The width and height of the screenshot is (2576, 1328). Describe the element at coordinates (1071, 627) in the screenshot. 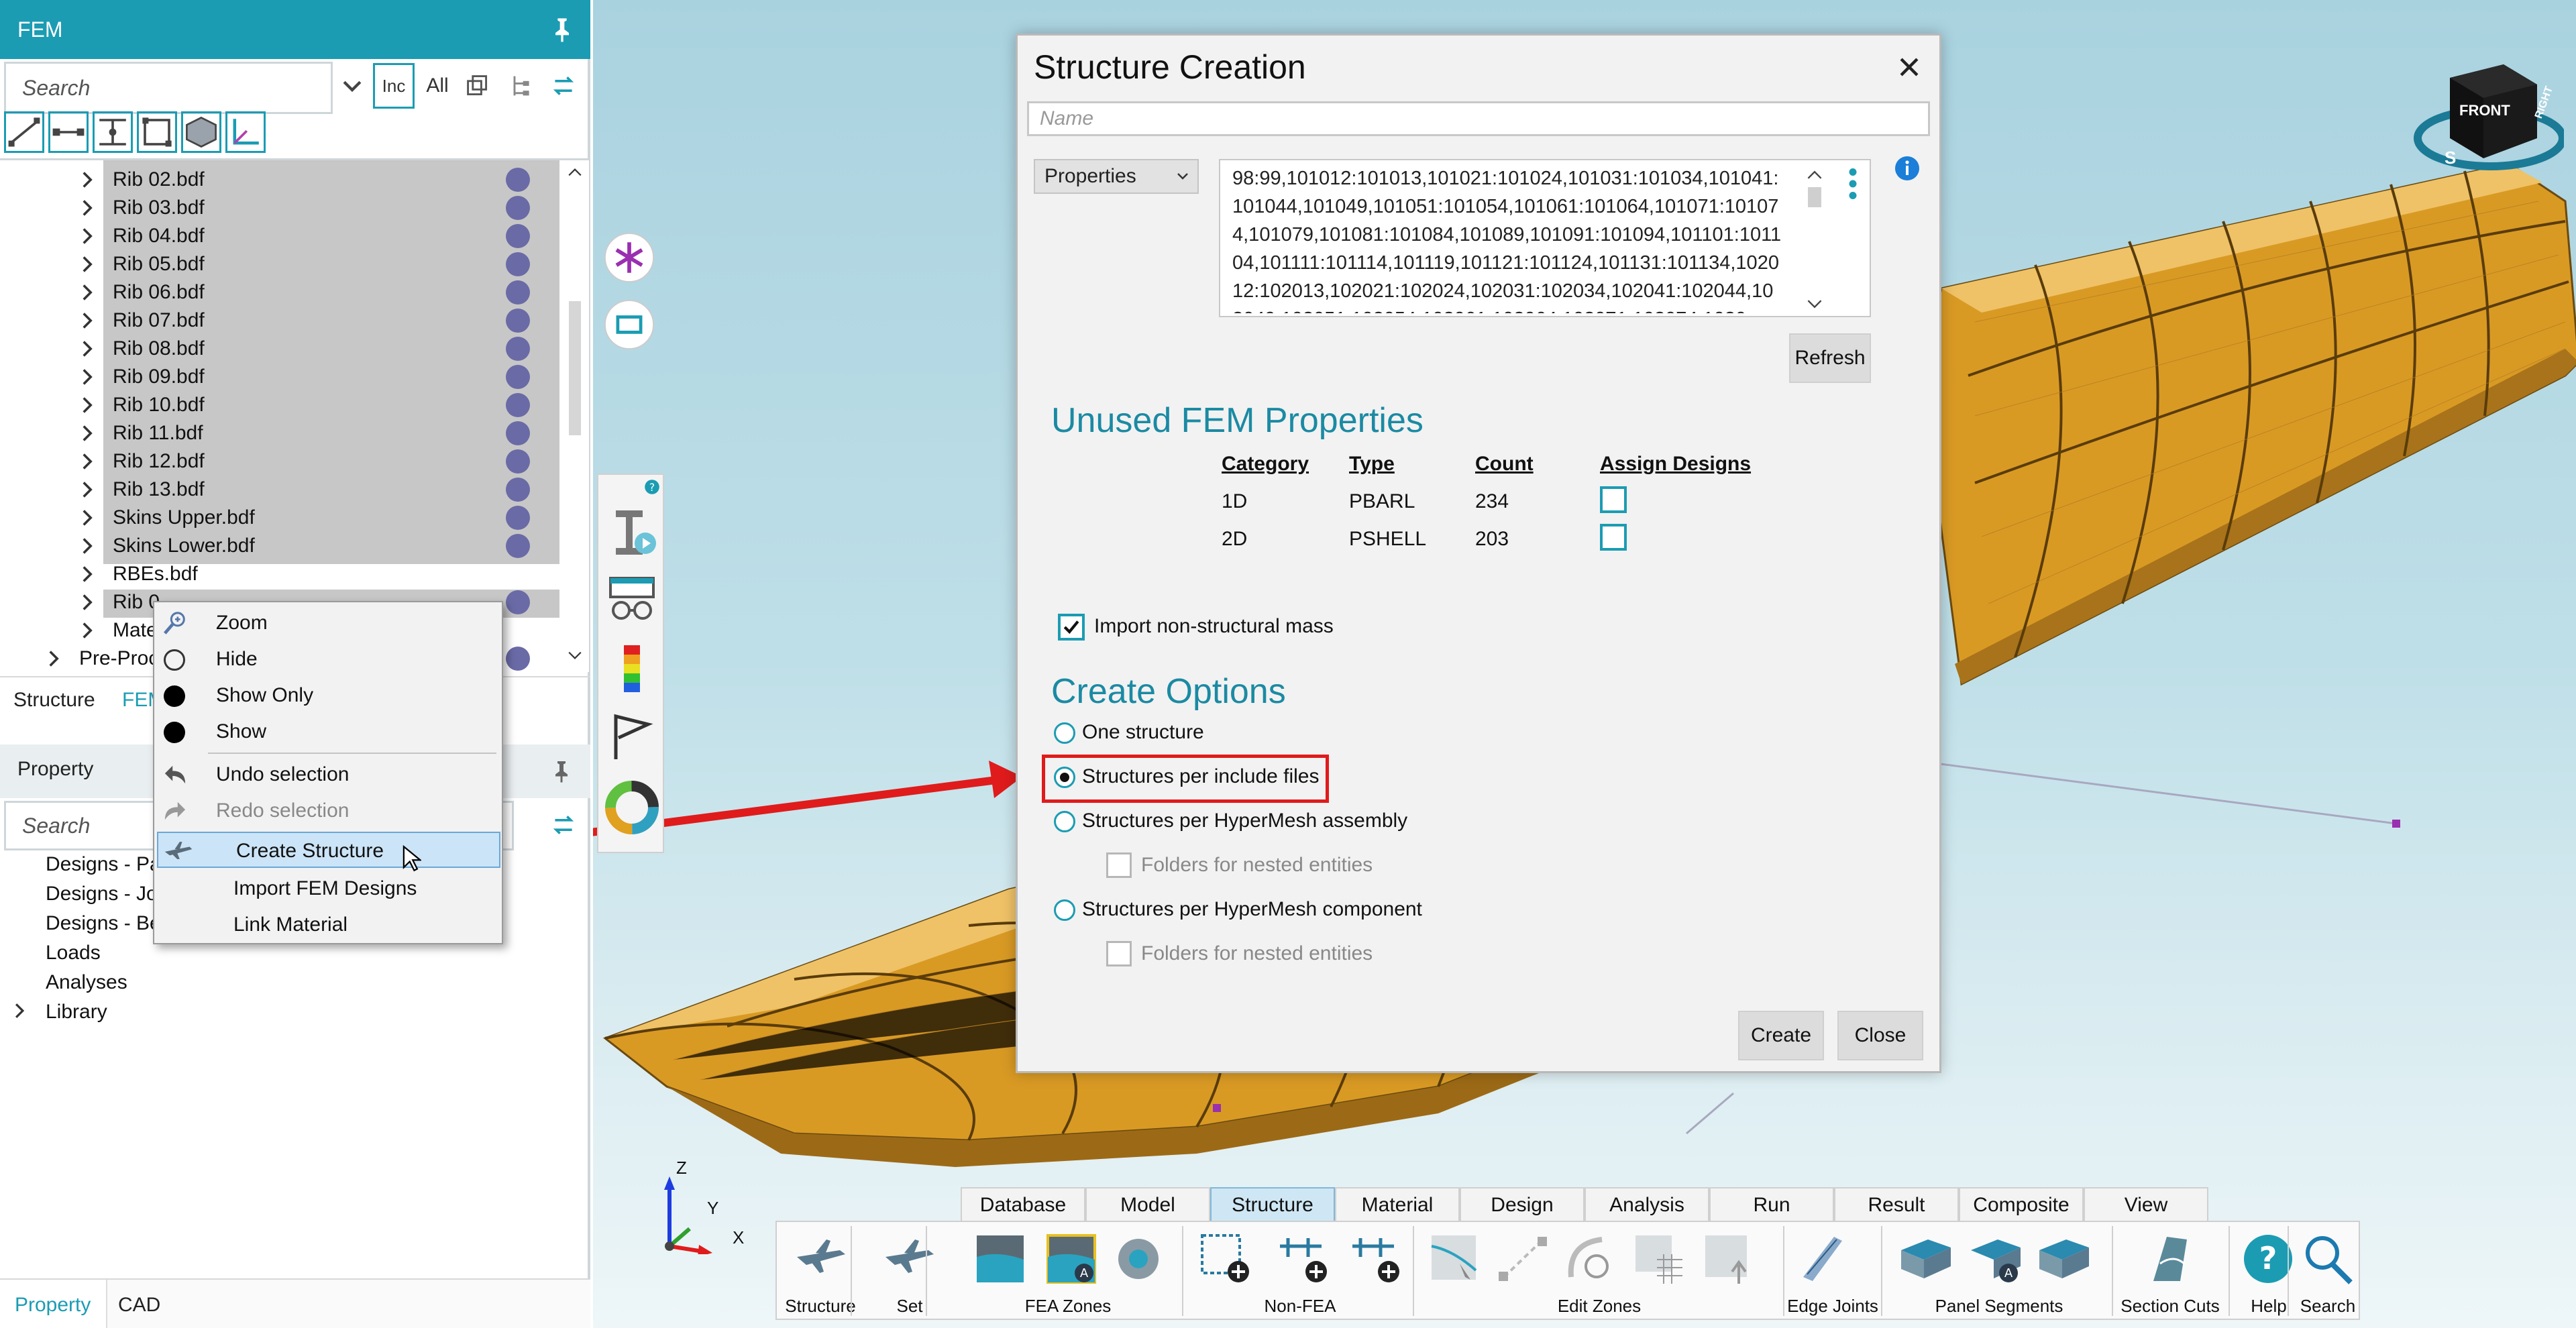

I see `import-mass-checkbox` at that location.